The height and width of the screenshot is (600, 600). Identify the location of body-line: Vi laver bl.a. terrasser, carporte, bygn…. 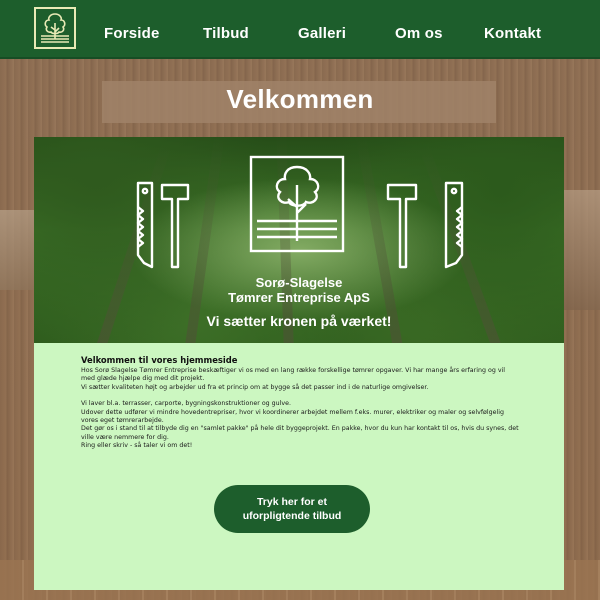
(186, 404).